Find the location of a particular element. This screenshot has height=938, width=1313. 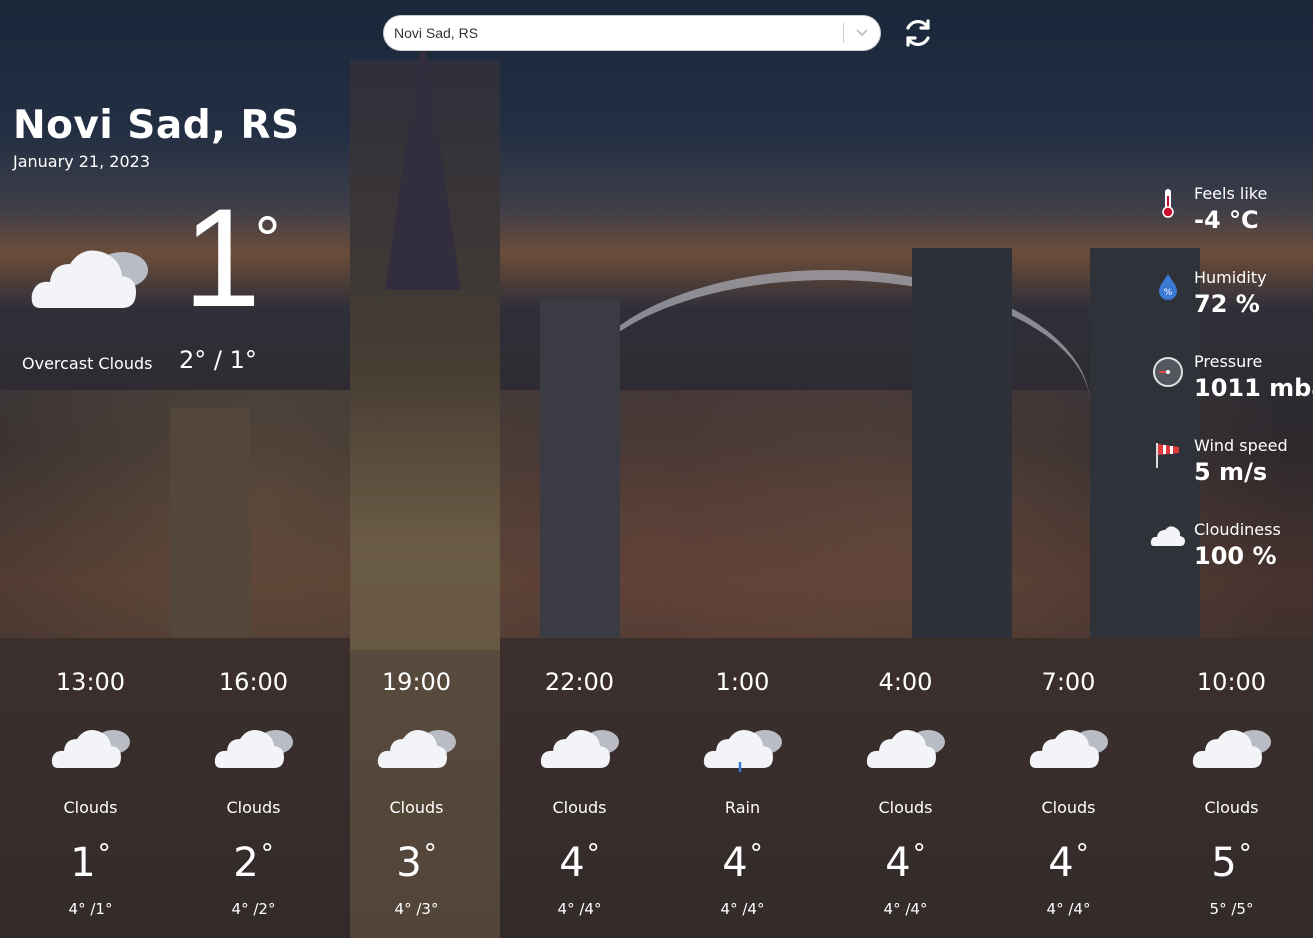

detail-value: -4 °C is located at coordinates (1226, 220).